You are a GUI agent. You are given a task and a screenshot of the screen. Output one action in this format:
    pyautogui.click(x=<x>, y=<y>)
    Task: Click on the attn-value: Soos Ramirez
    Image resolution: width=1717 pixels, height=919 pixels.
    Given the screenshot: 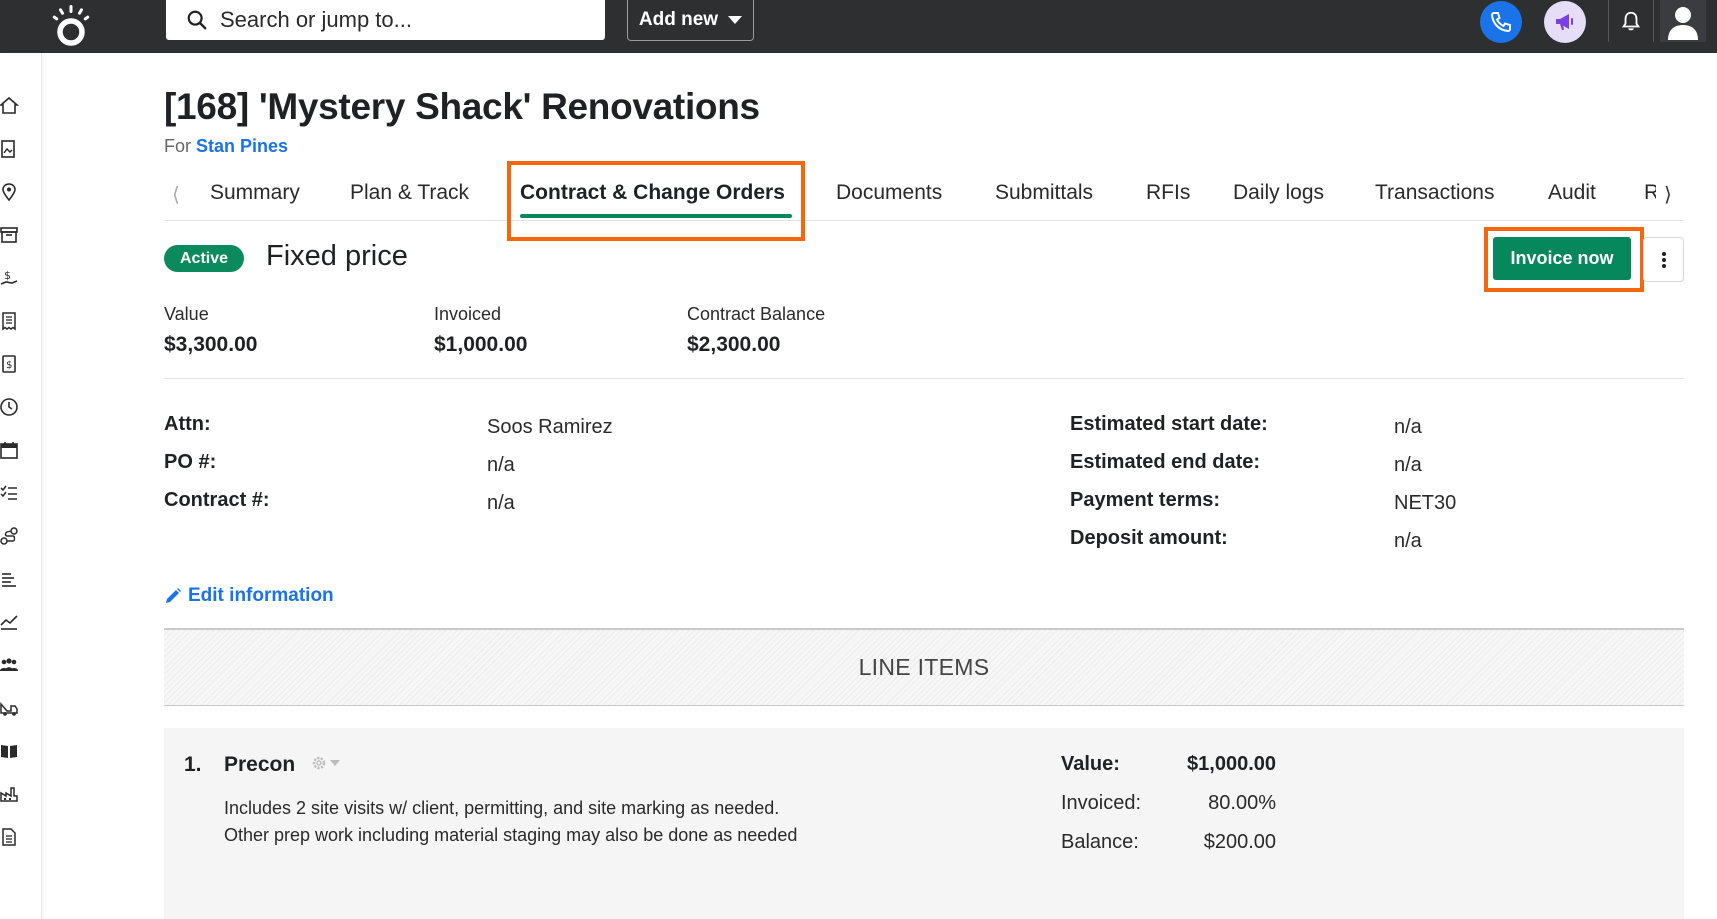 What is the action you would take?
    pyautogui.click(x=550, y=427)
    